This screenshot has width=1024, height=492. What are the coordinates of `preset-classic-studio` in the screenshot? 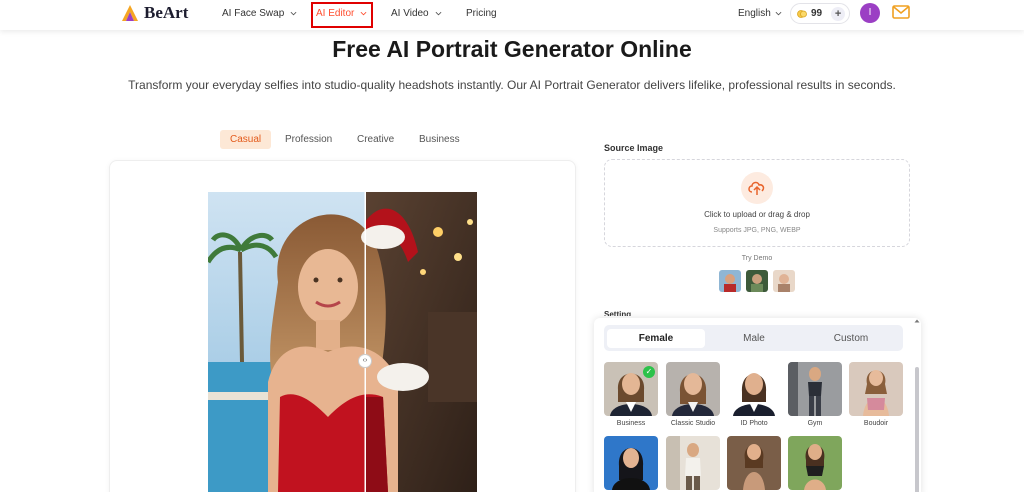 It's located at (693, 389).